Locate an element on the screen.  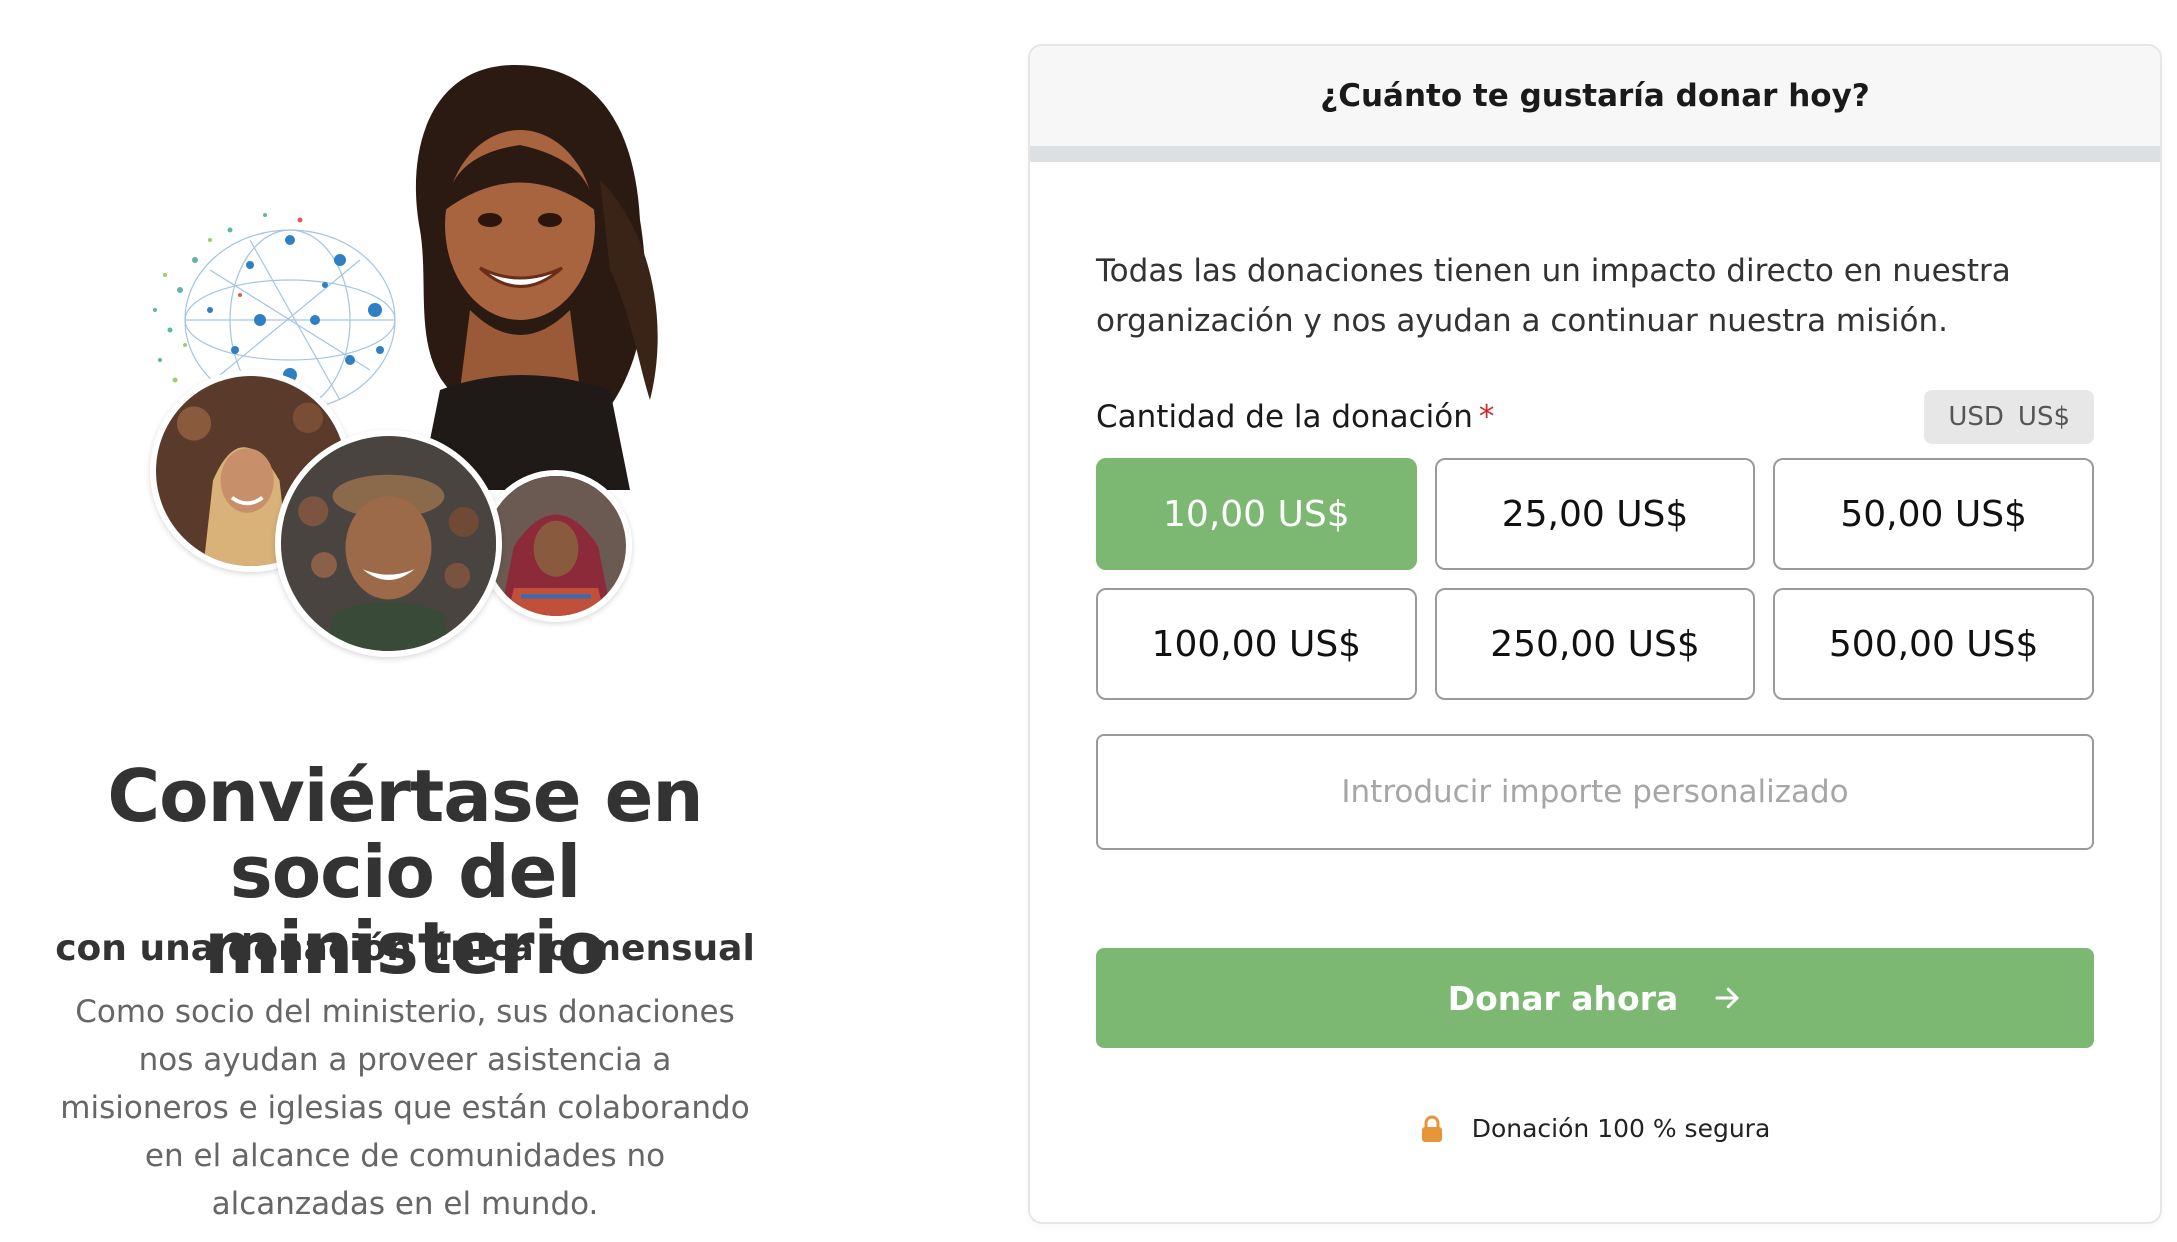
amount-header-row: Cantidad de la donación * USD US$ is located at coordinates (1595, 417).